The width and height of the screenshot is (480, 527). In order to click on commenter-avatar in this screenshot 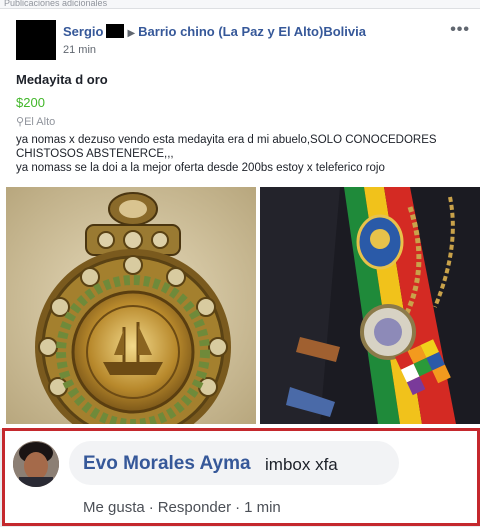, I will do `click(36, 464)`.